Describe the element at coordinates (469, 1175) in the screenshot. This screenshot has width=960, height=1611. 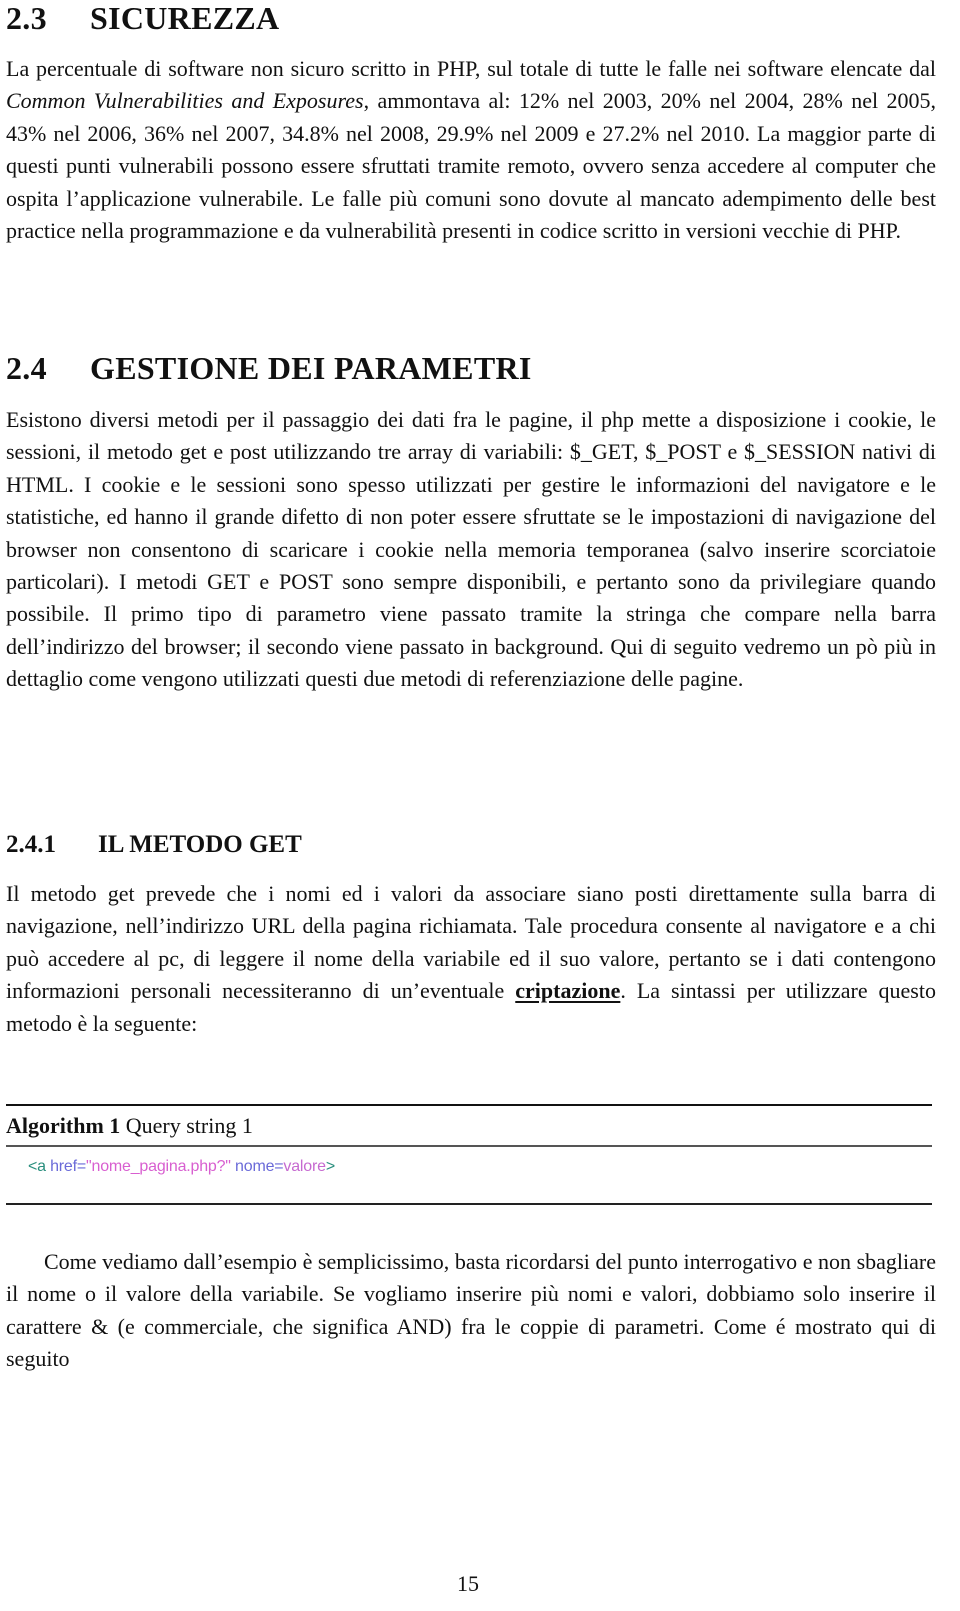
I see `code-snippet: <a href="nome_pagina.php?" nome=valore>` at that location.